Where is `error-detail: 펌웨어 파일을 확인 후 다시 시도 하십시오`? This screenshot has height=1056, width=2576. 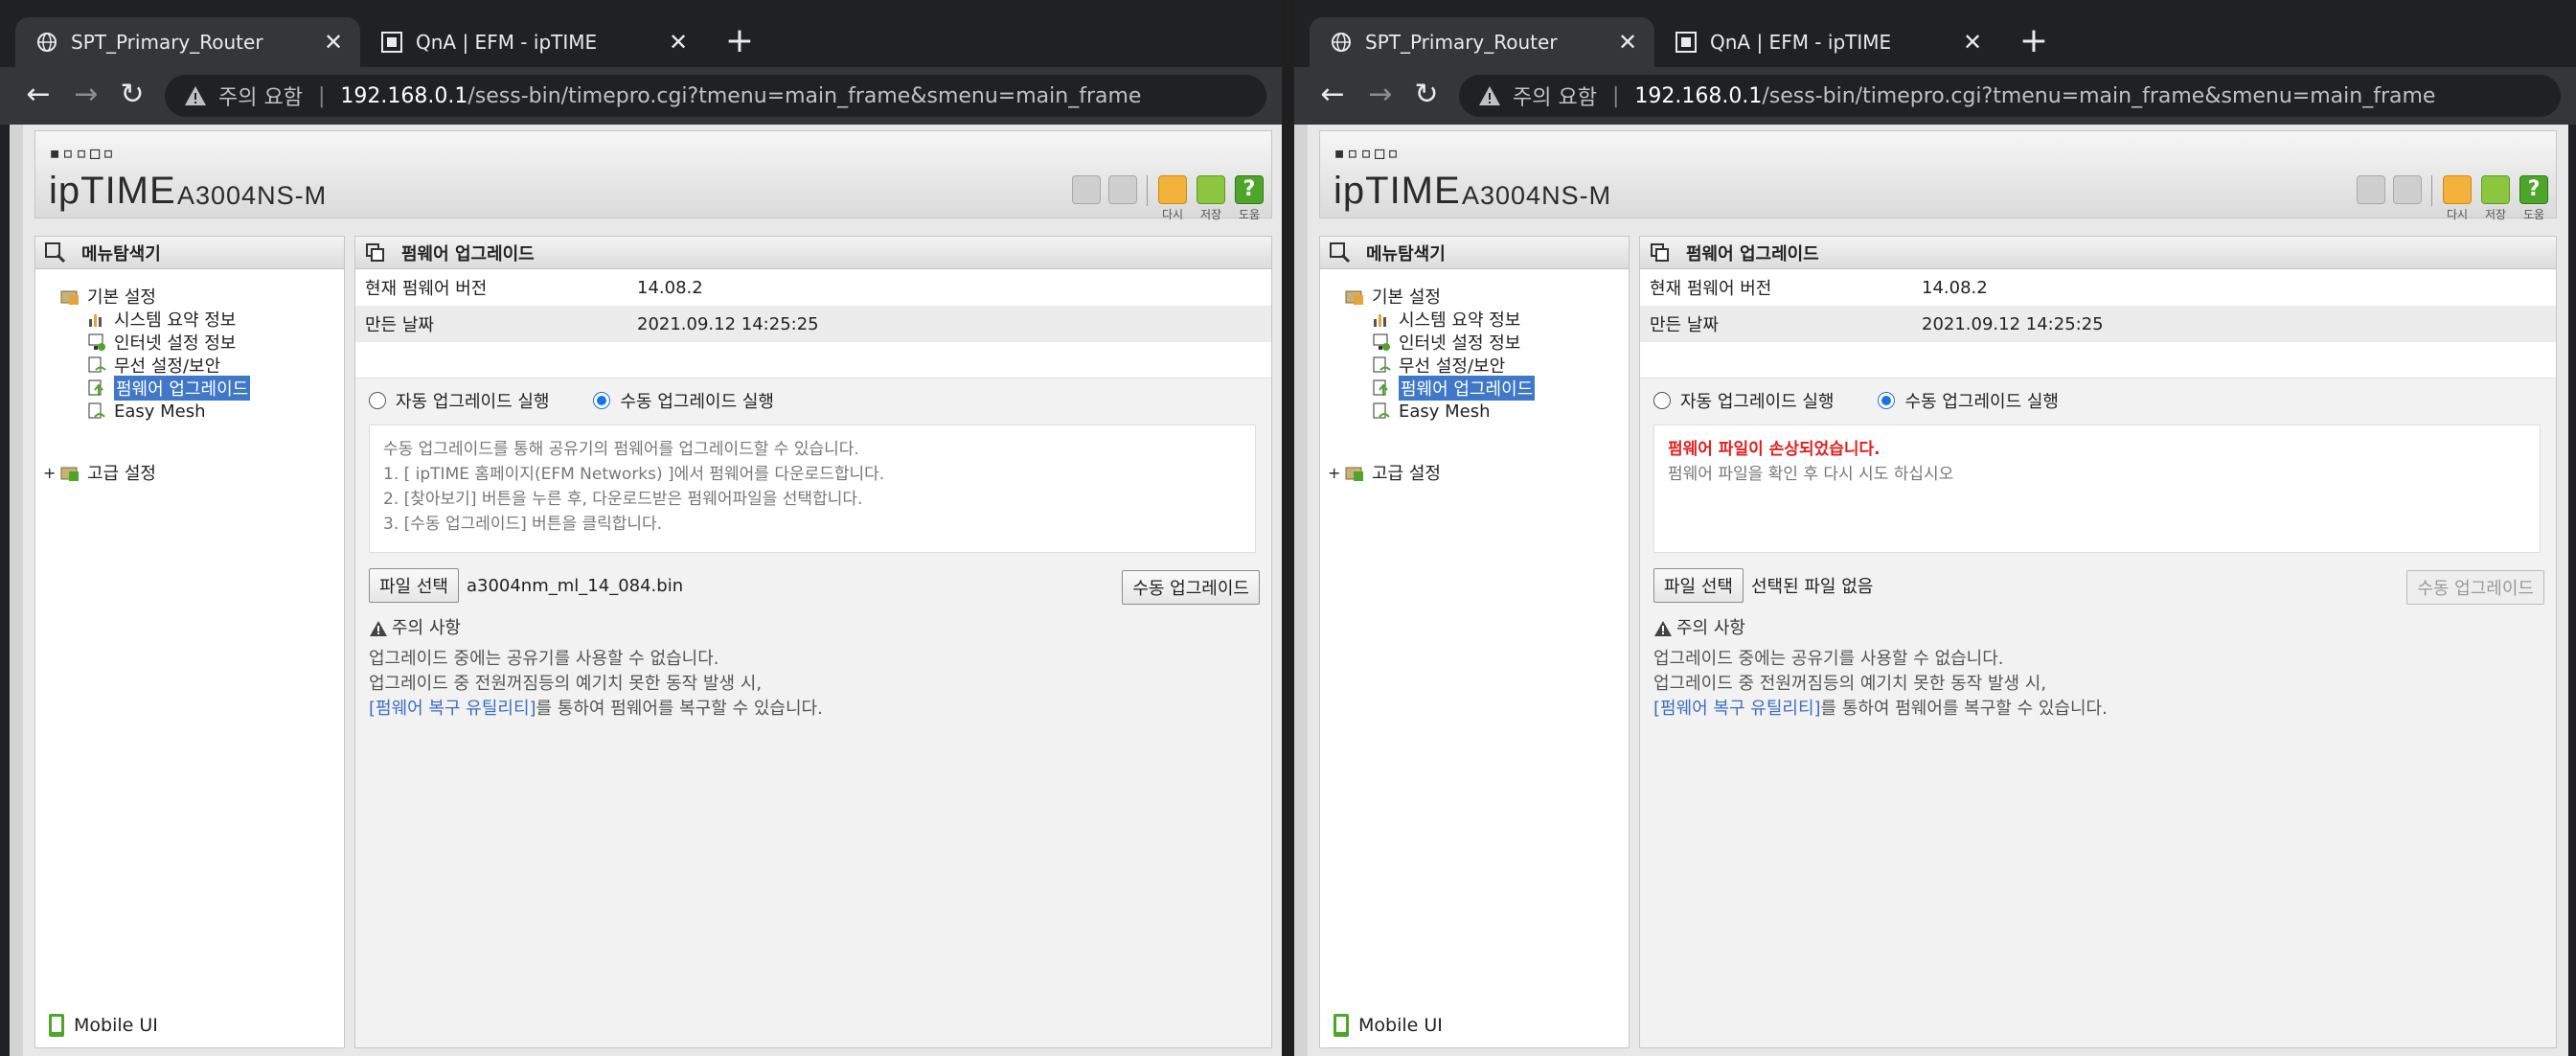 error-detail: 펌웨어 파일을 확인 후 다시 시도 하십시오 is located at coordinates (1811, 474).